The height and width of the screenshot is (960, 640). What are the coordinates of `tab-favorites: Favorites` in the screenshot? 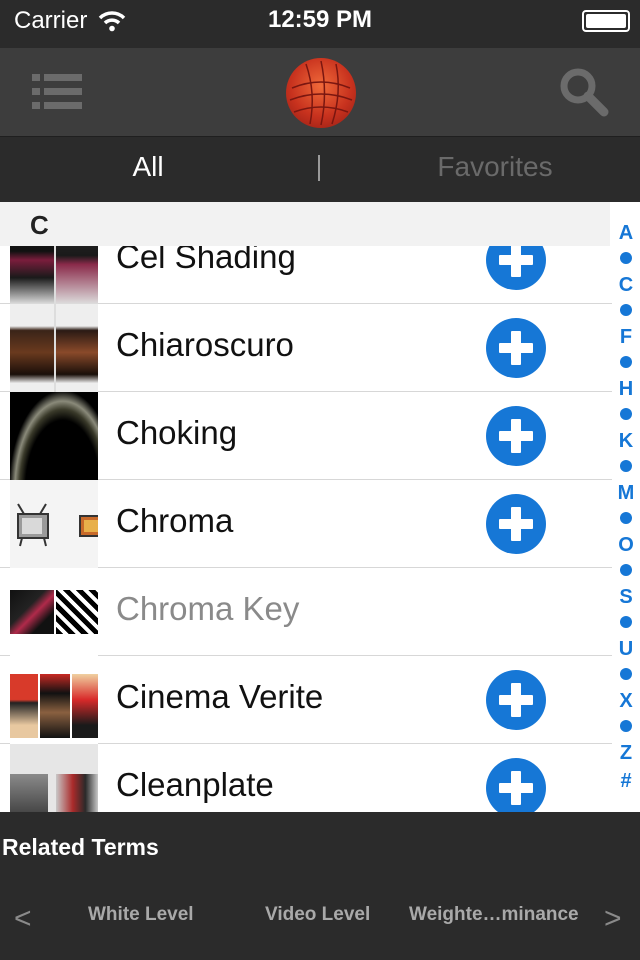 It's located at (495, 167).